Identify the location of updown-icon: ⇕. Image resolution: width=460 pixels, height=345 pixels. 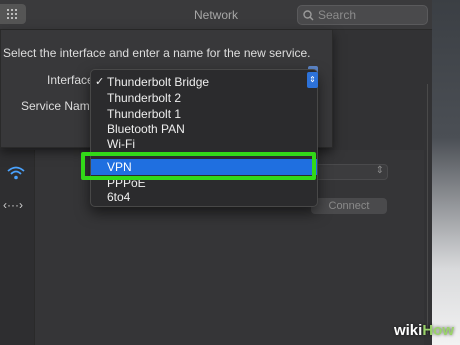
(379, 170).